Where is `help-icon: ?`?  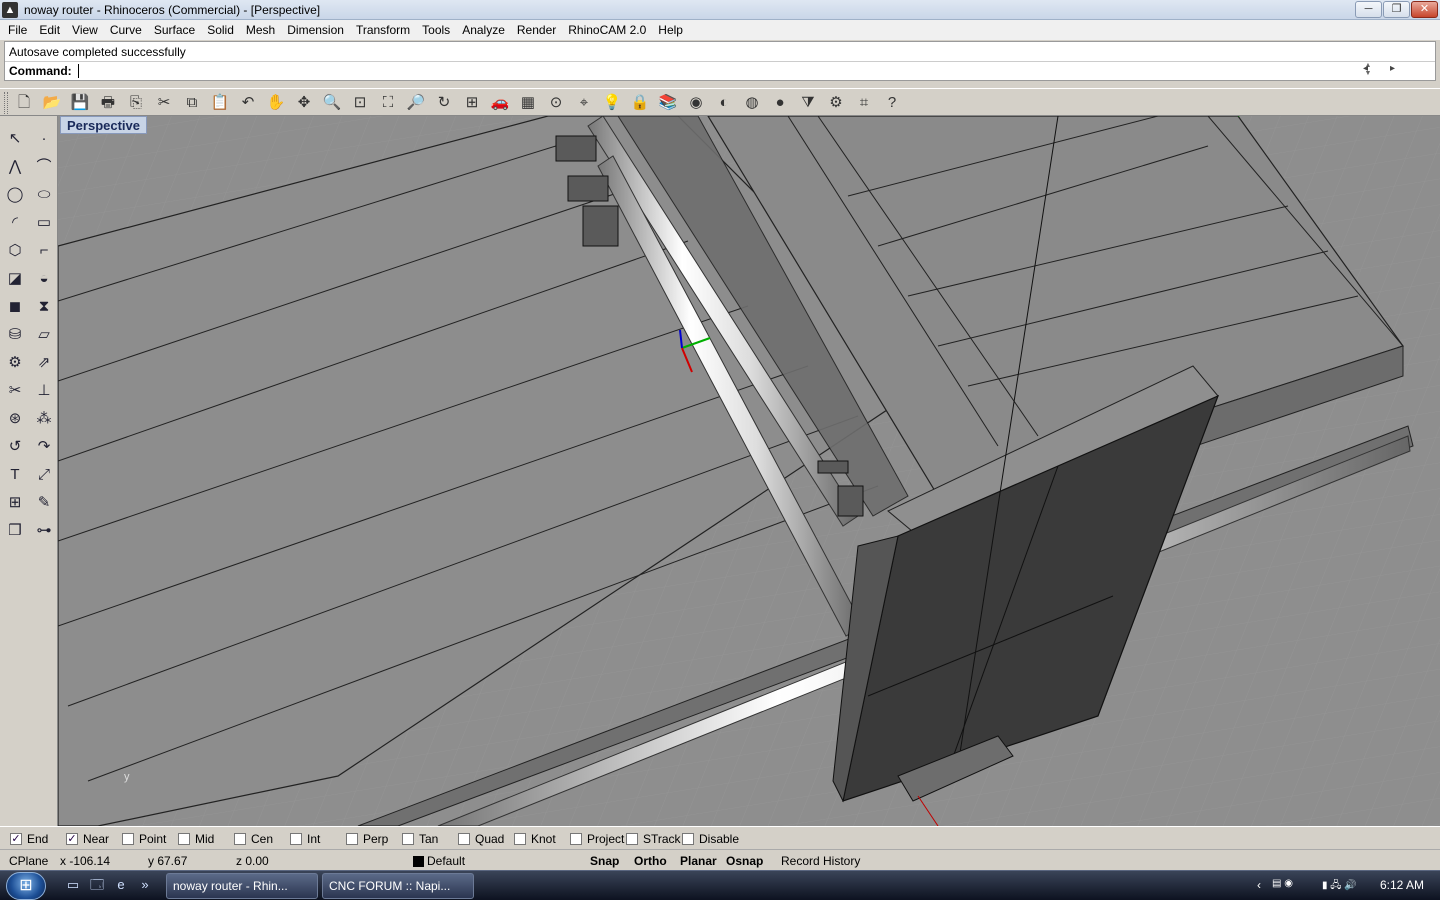 help-icon: ? is located at coordinates (892, 103).